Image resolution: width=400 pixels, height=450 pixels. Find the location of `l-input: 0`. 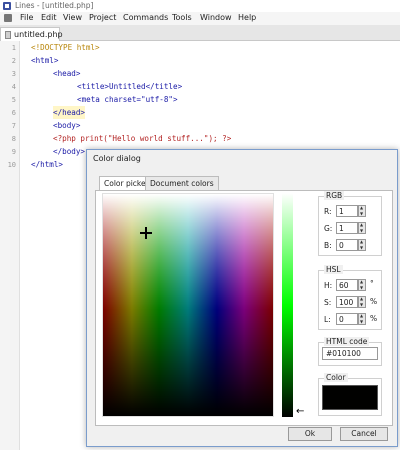

l-input: 0 is located at coordinates (347, 319).